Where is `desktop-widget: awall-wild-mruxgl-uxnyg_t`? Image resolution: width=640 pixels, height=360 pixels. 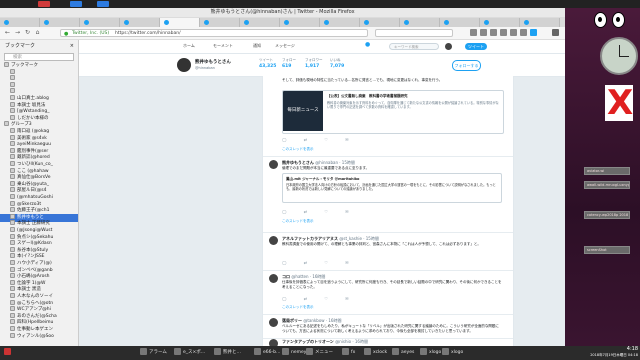 desktop-widget: awall-wild-mruxgl-uxnyg_t is located at coordinates (607, 185).